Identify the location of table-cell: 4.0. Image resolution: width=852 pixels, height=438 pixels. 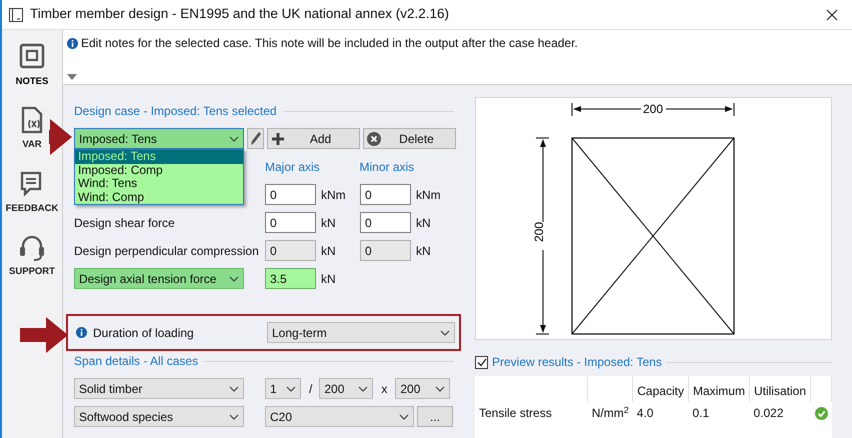
(660, 413).